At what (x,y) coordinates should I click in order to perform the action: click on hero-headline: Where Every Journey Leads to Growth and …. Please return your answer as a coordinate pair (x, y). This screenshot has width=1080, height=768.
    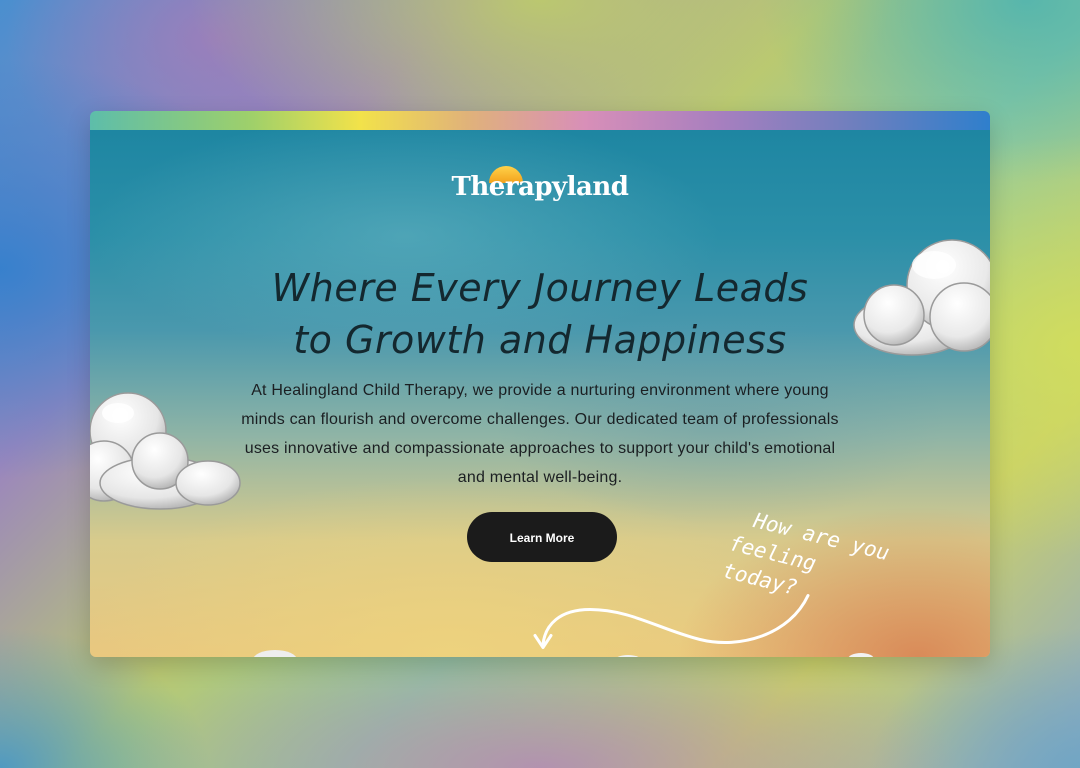
    Looking at the image, I should click on (540, 314).